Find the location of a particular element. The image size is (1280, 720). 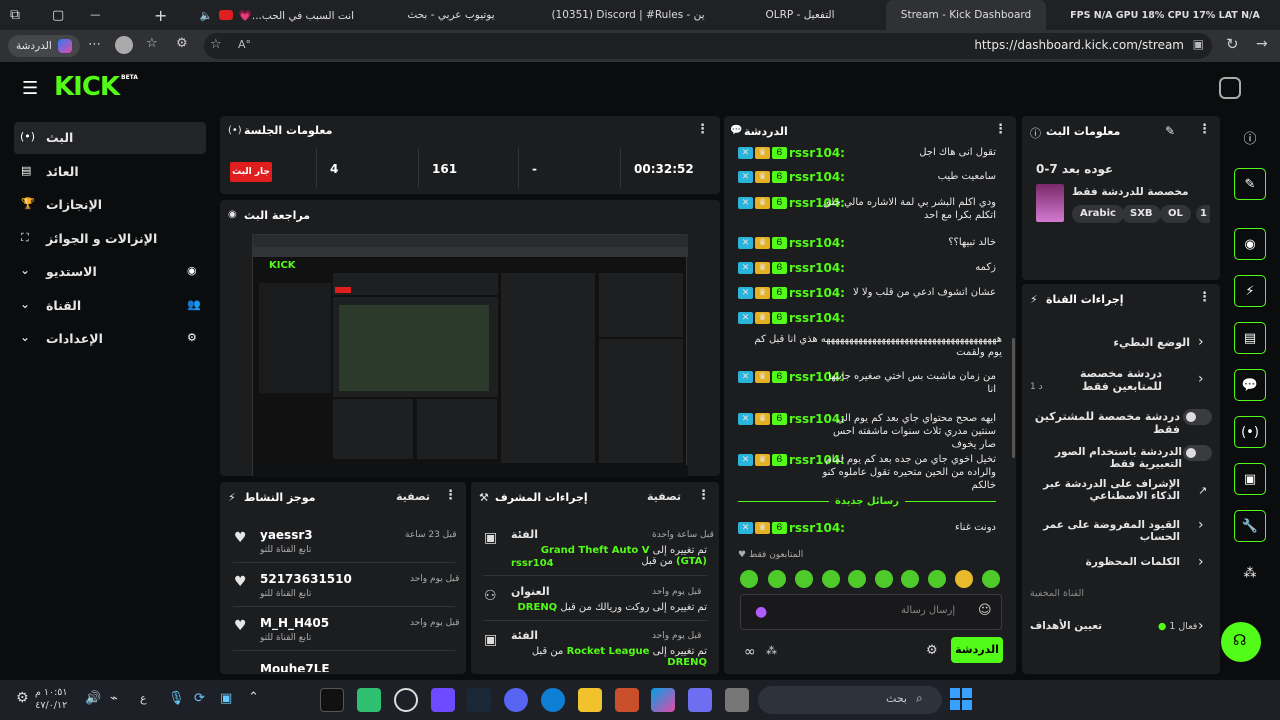

banned-words-row: الكلمات المحظورة is located at coordinates (1105, 562).